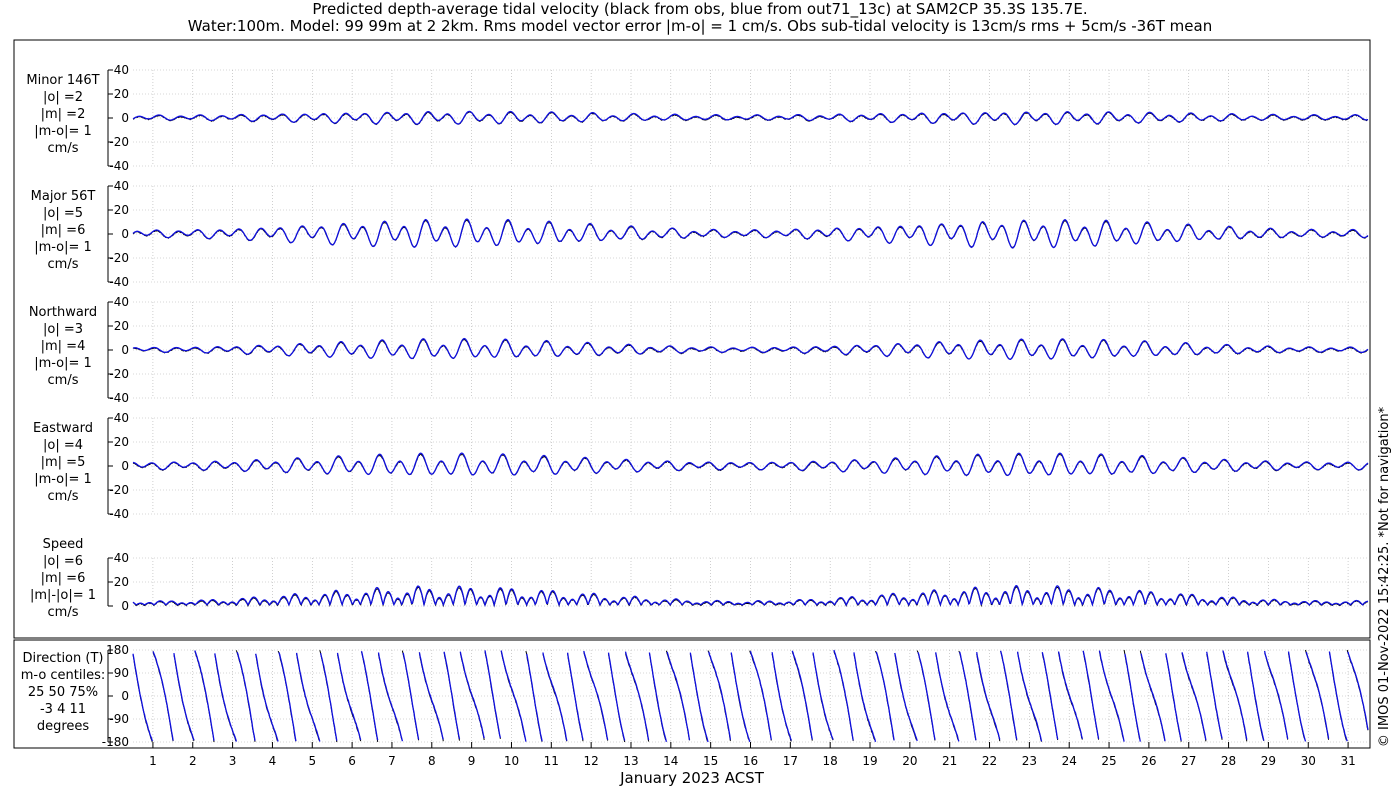 The image size is (1400, 800). What do you see at coordinates (63, 329) in the screenshot?
I see `panel-label-line: |o| =3` at bounding box center [63, 329].